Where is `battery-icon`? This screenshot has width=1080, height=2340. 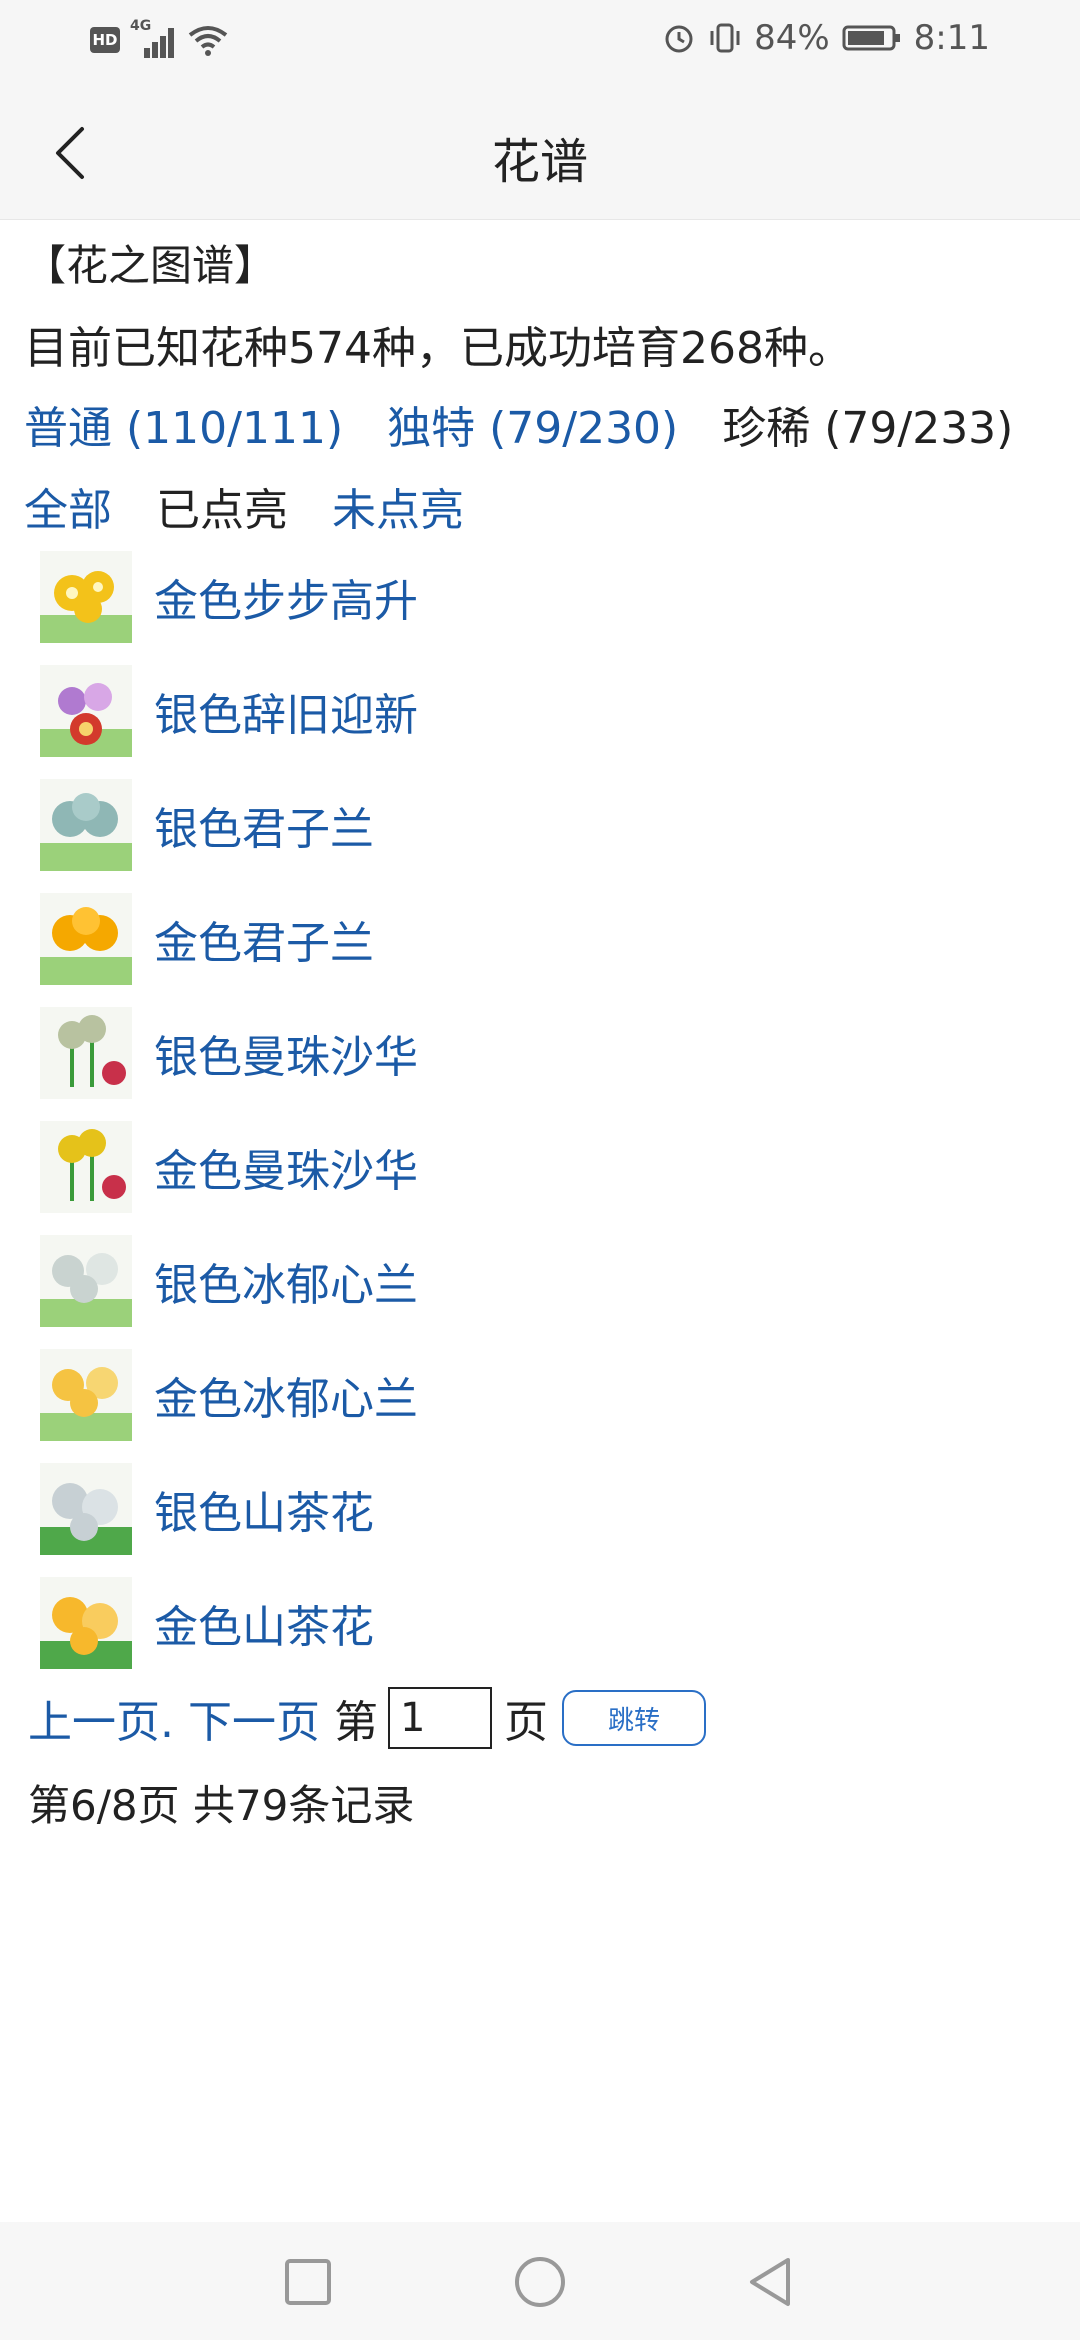
battery-icon is located at coordinates (871, 38).